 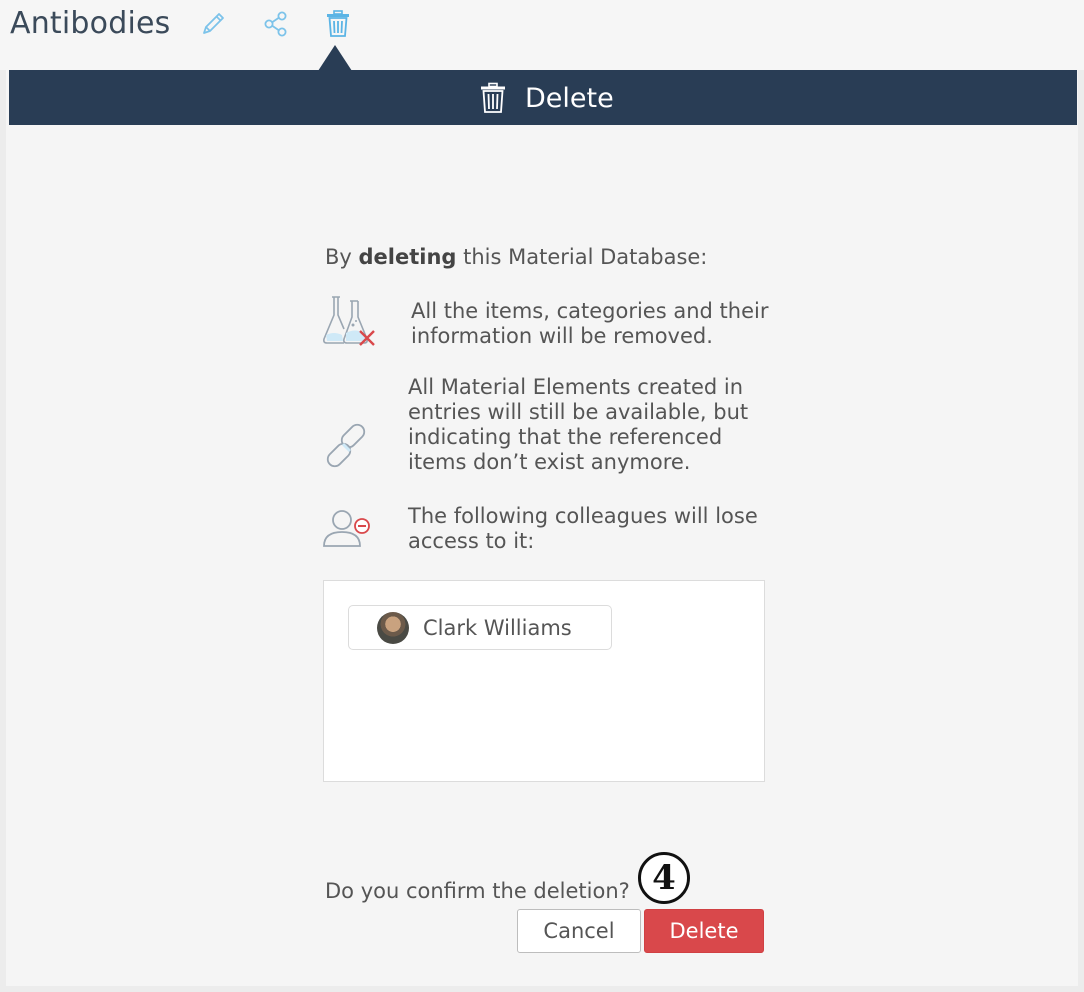 What do you see at coordinates (90, 23) in the screenshot?
I see `page-title: Antibodies` at bounding box center [90, 23].